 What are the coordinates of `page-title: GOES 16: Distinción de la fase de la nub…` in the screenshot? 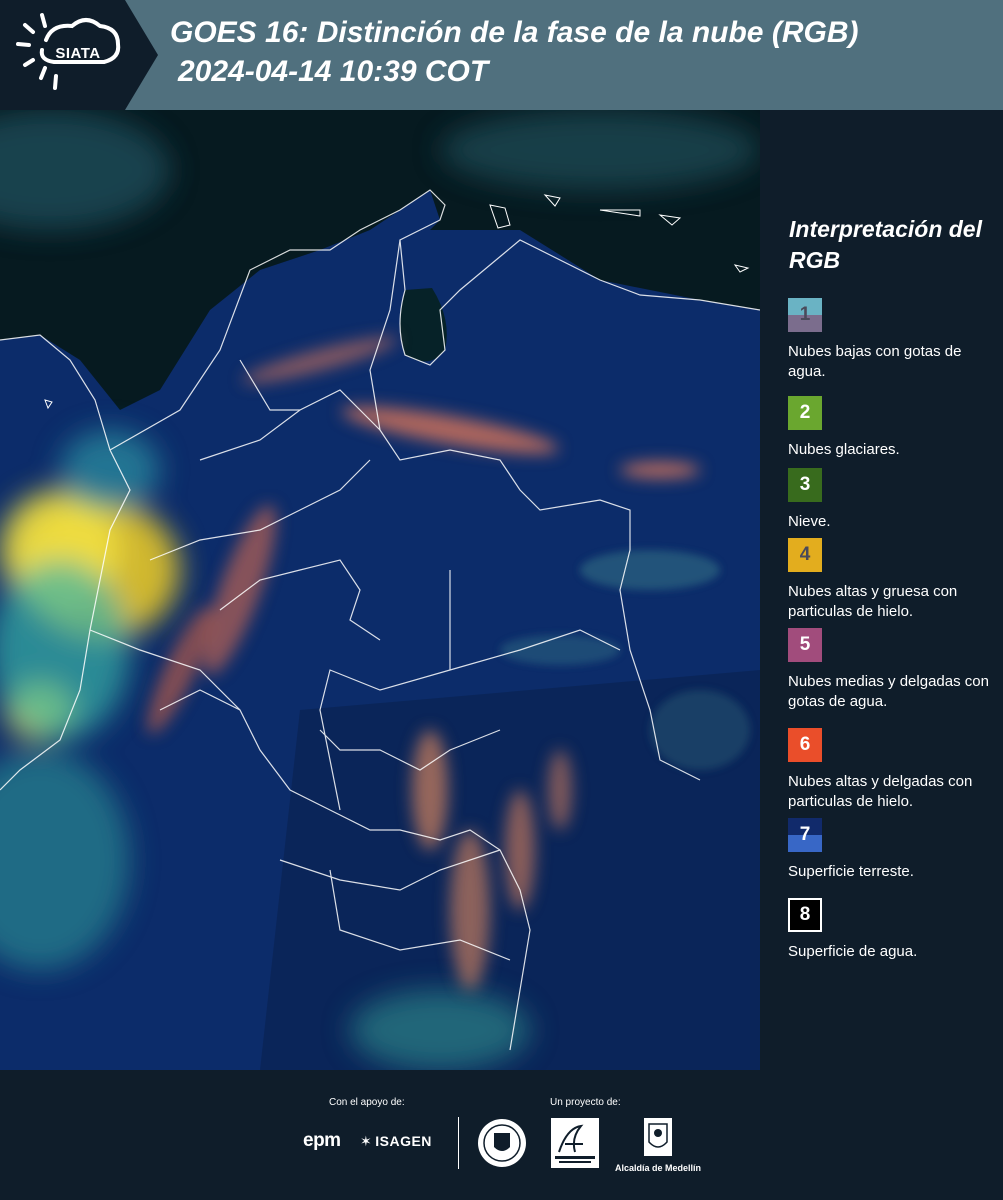 It's located at (514, 32).